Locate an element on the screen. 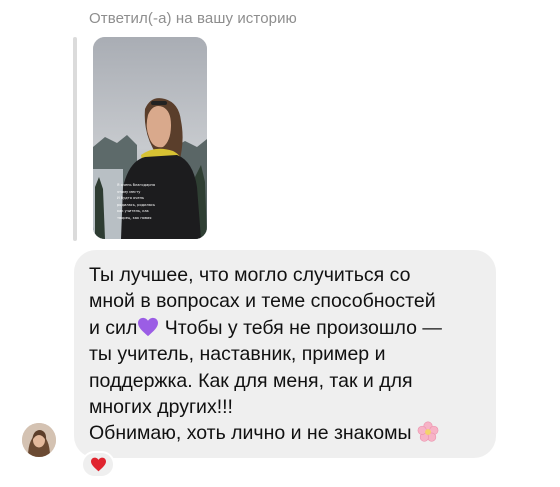  sender-avatar is located at coordinates (39, 440).